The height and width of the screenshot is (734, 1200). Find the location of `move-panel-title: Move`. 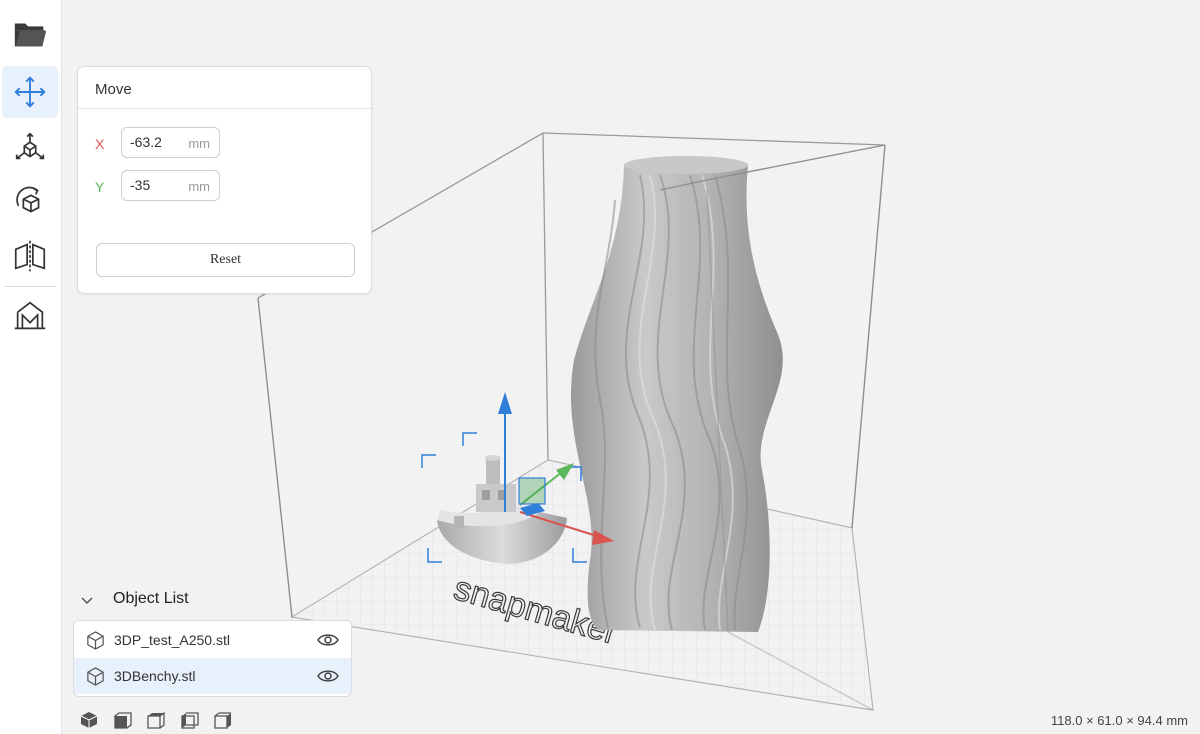

move-panel-title: Move is located at coordinates (113, 89).